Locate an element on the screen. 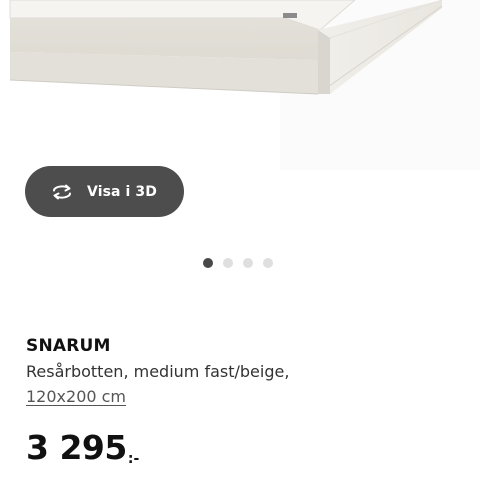 This screenshot has width=480, height=480. product-description: Resårbotten, medium fast/beige, is located at coordinates (158, 371).